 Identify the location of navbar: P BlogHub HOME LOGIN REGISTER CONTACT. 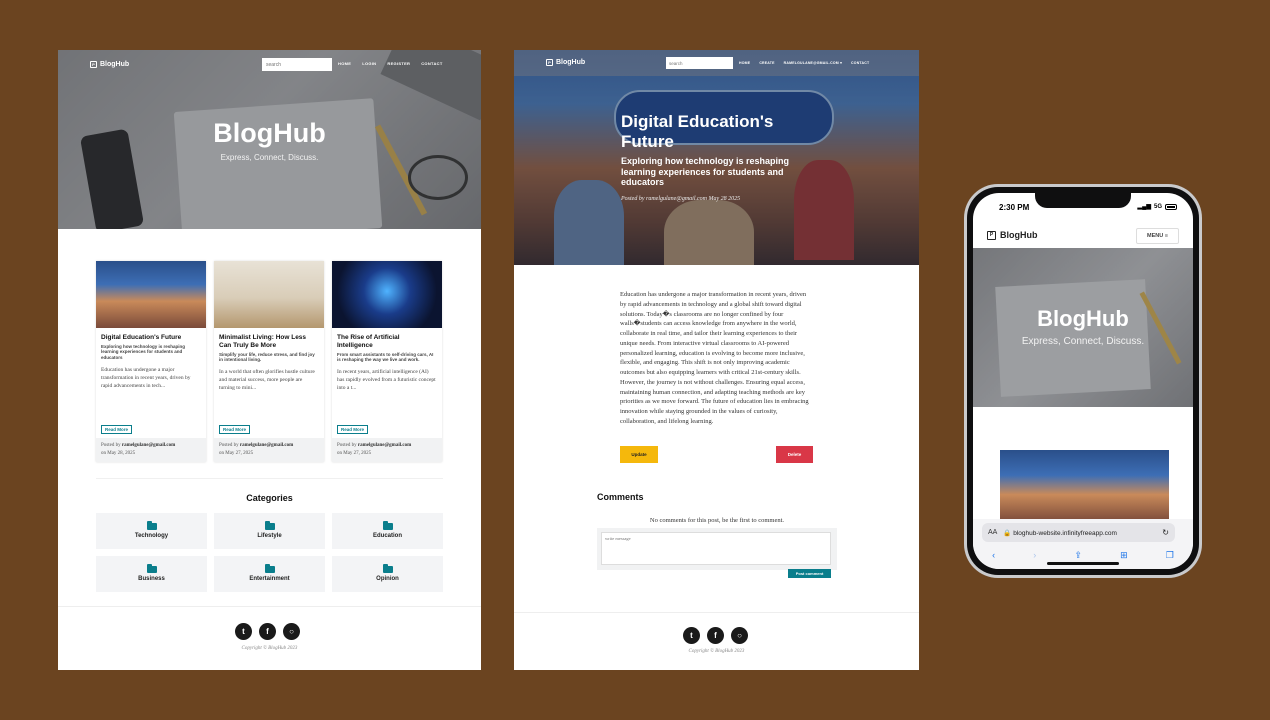
(269, 64).